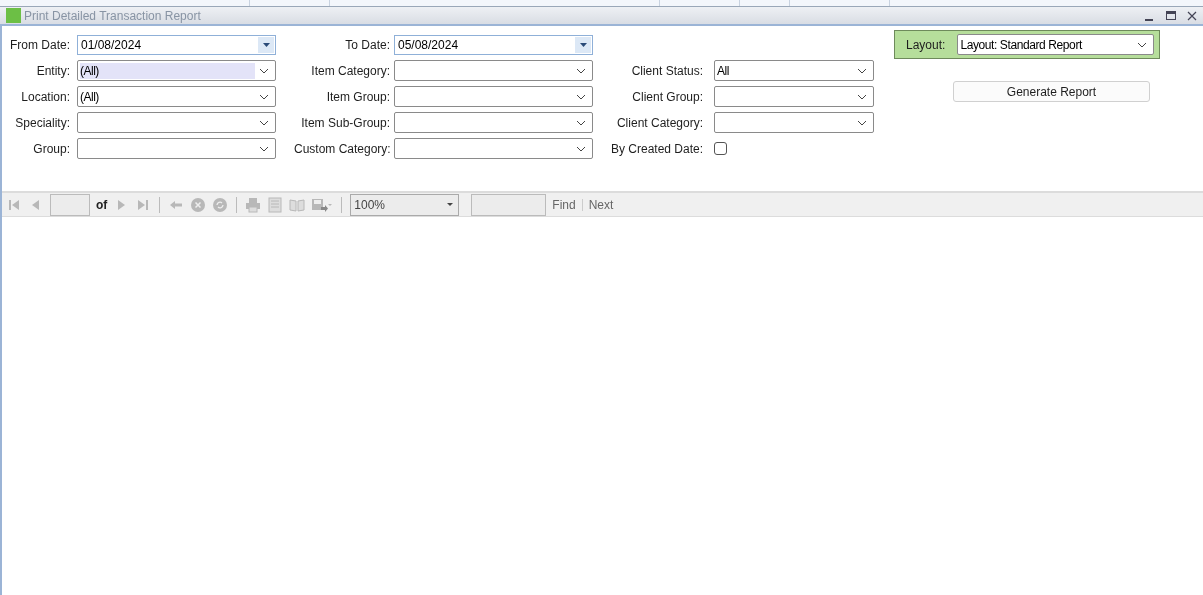  I want to click on field-label: To Date:, so click(367, 45).